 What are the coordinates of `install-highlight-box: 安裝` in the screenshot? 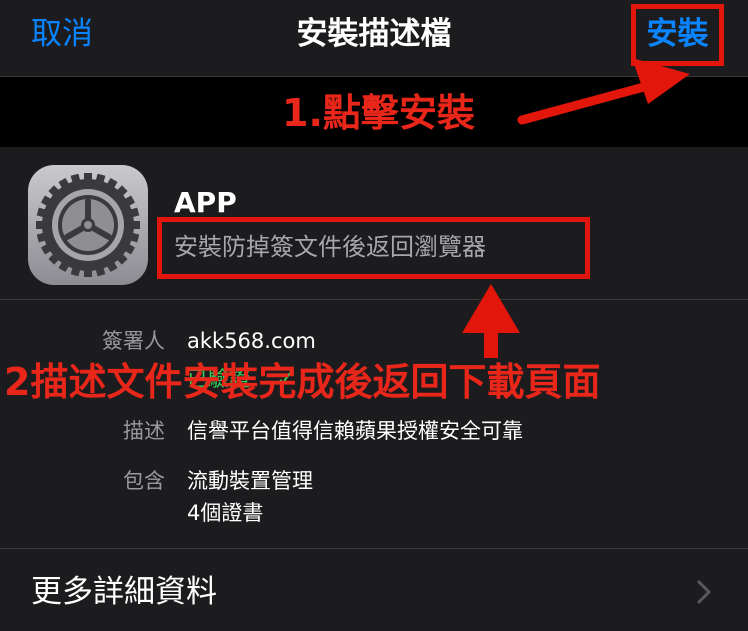 It's located at (677, 35).